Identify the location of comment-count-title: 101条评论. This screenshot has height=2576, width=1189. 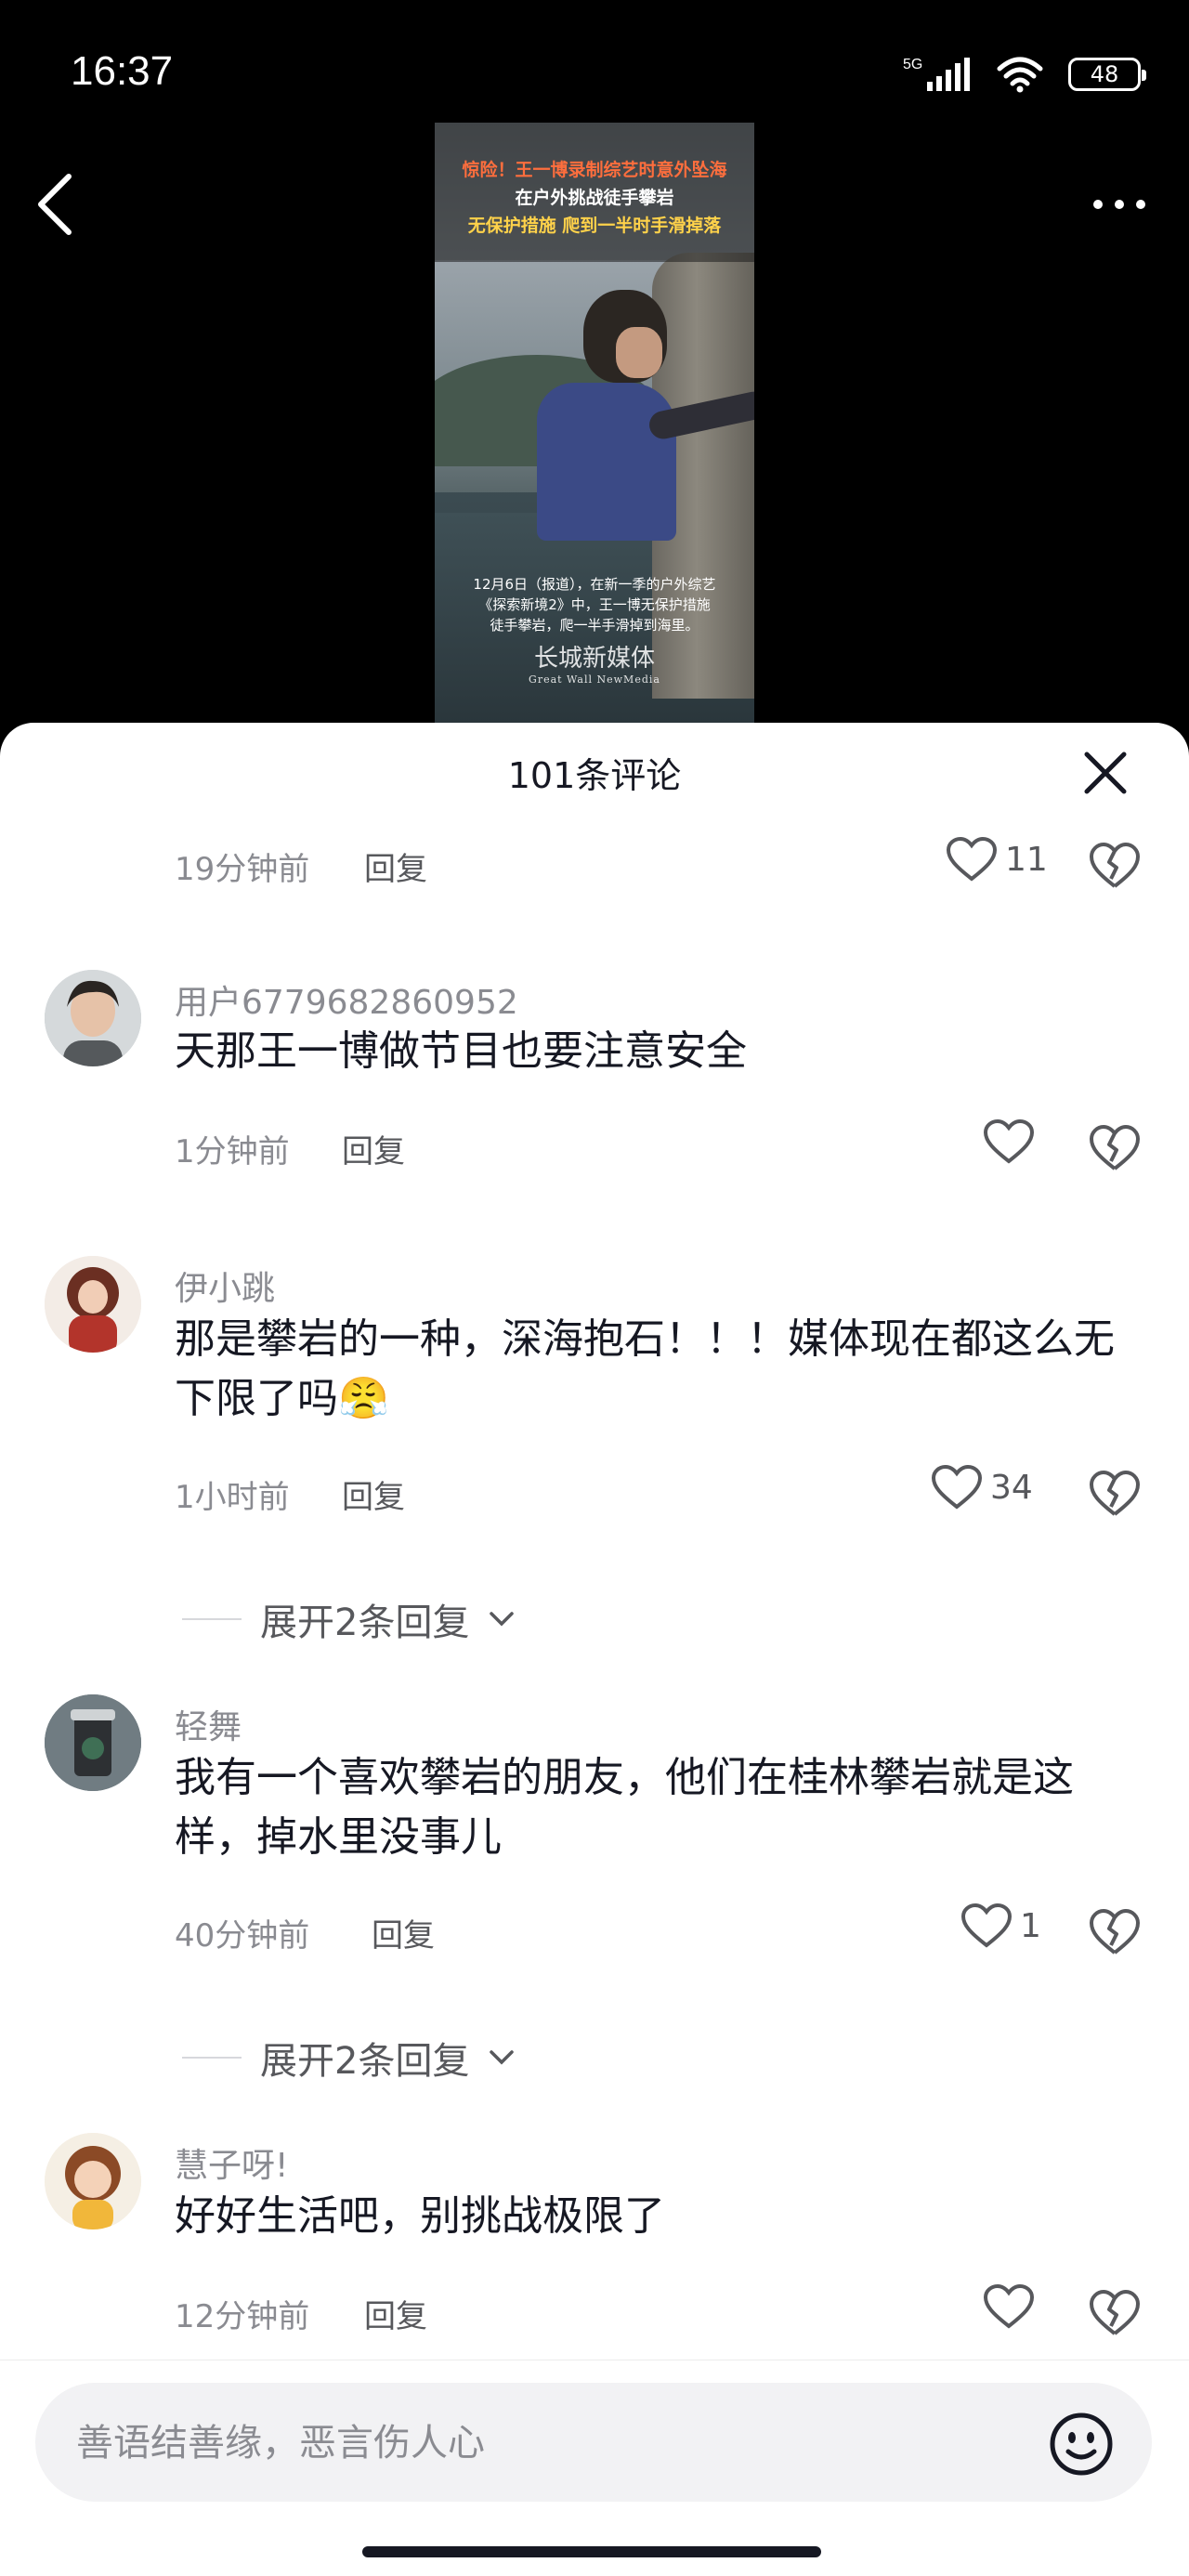
(594, 775).